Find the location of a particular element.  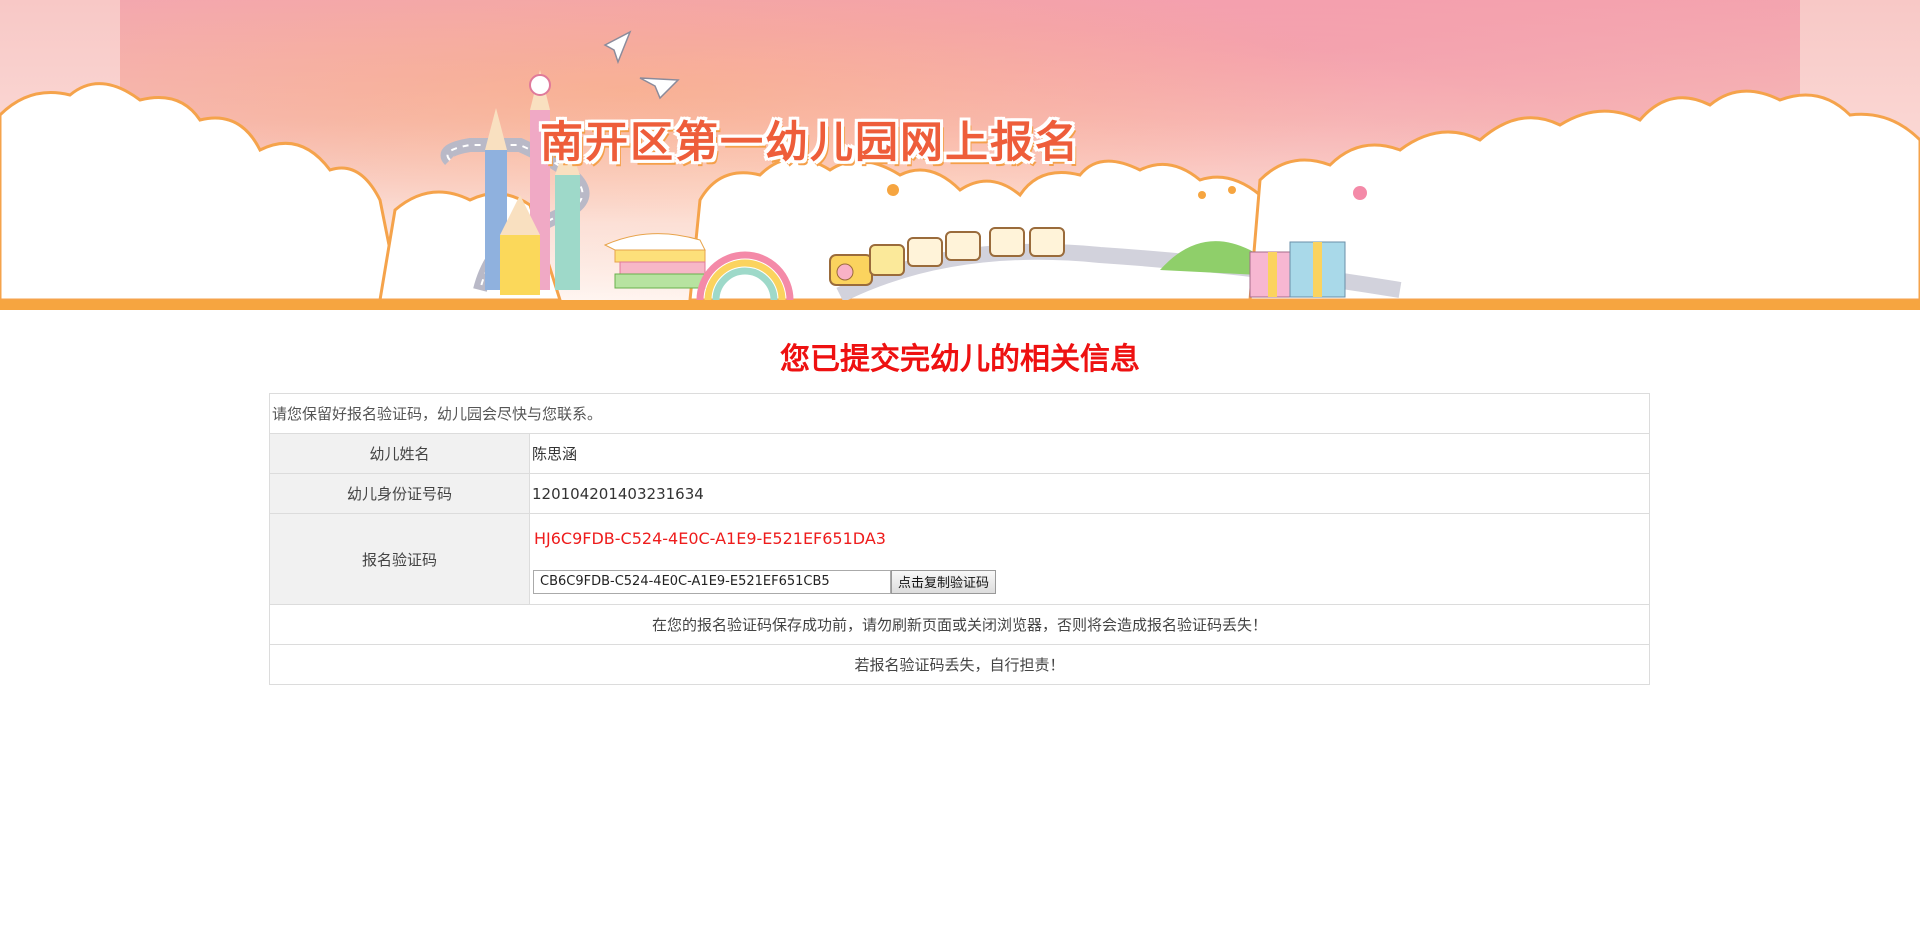

code-display: HJ6C9FDB-C524-4E0C-A1E9-E521EF651DA3 is located at coordinates (710, 538).